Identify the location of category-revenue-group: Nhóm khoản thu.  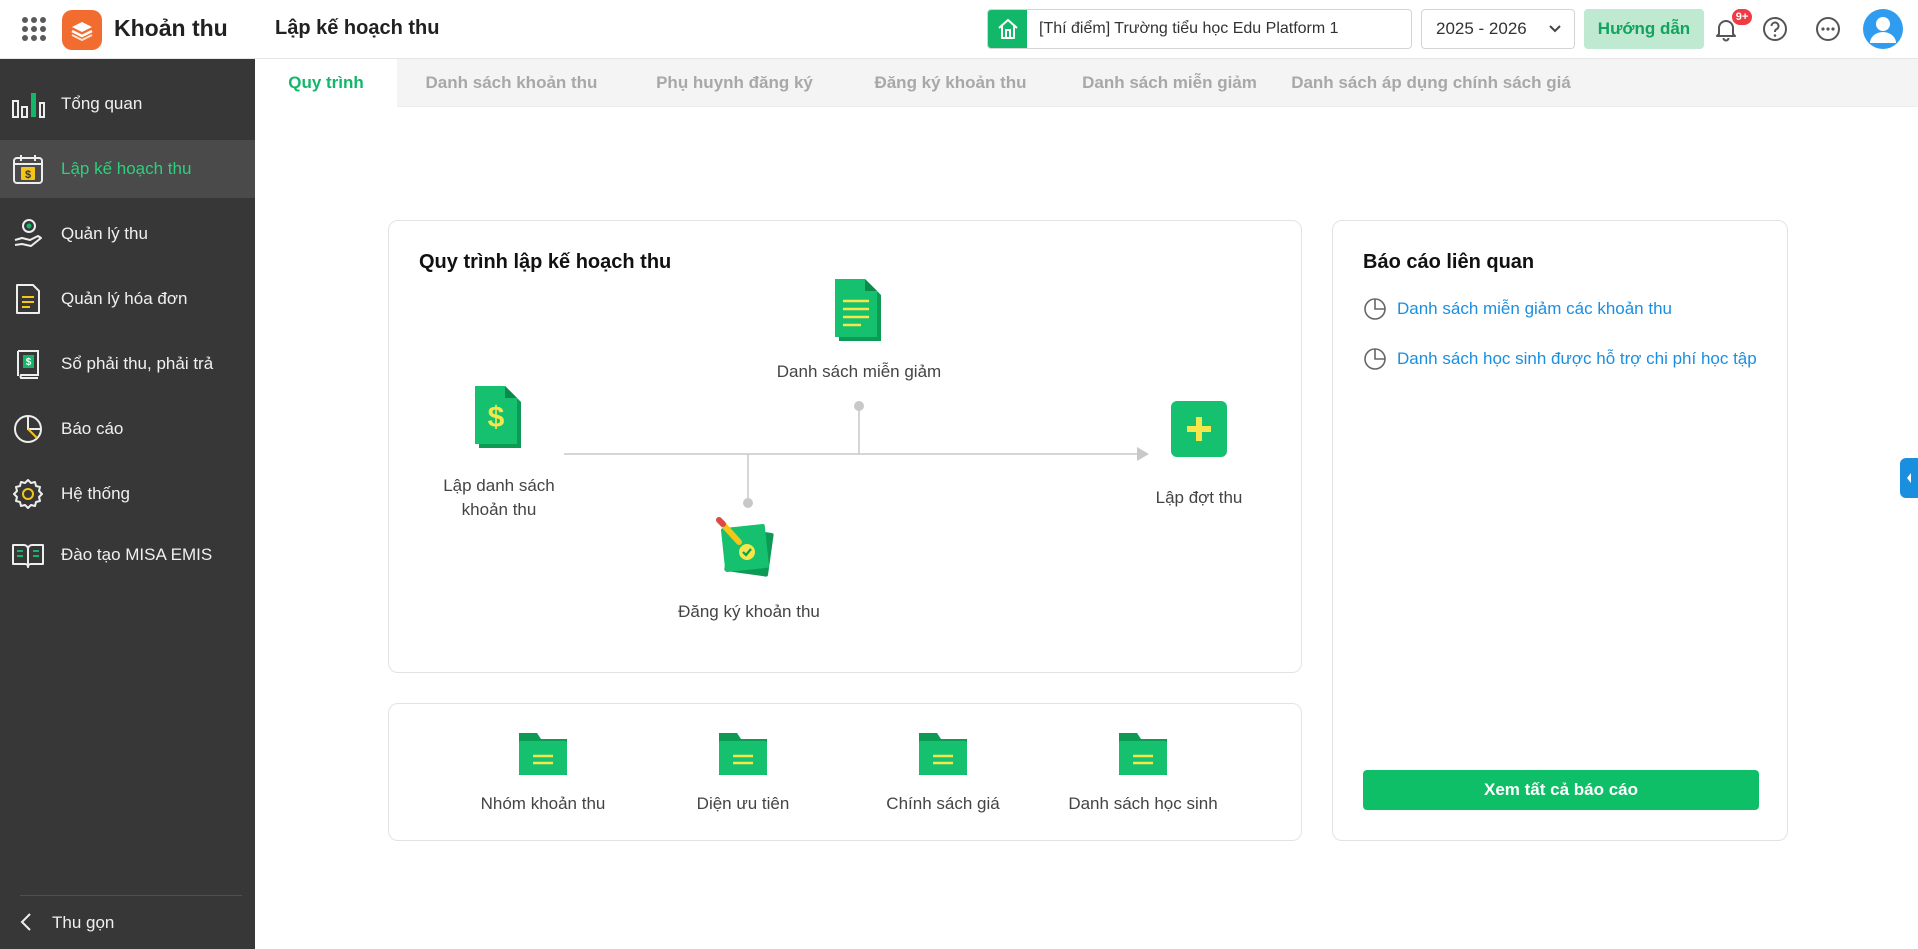
(543, 771).